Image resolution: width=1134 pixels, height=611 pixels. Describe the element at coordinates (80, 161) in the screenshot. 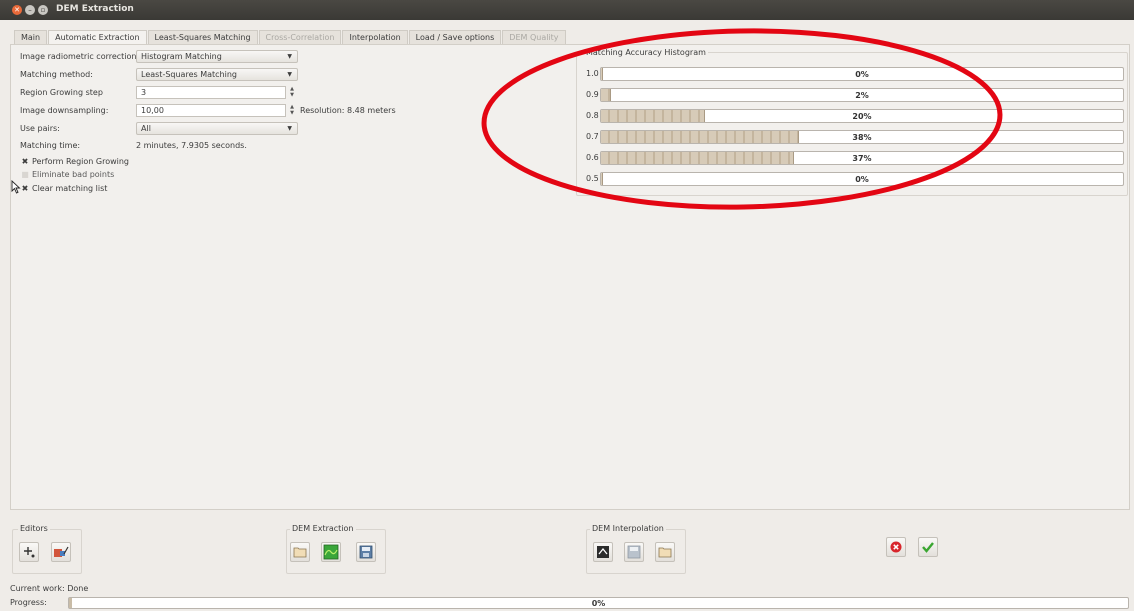

I see `region-growing-label: Perform Region Growing` at that location.